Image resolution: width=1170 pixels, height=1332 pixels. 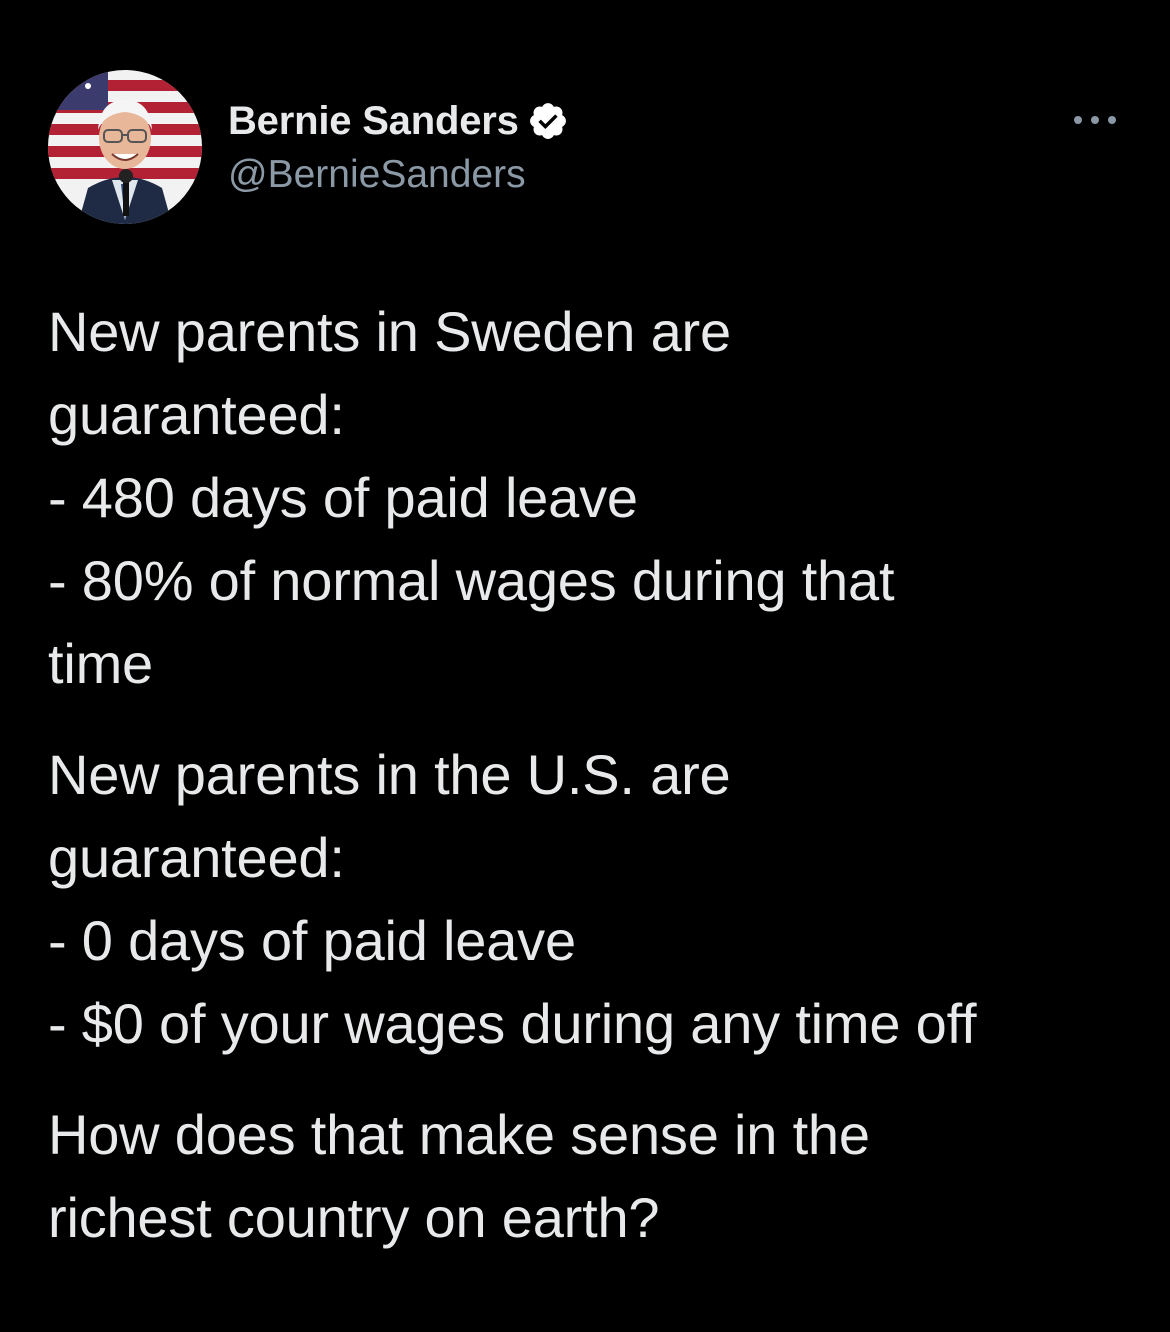 I want to click on tweet-line: - 80% of normal wages during that, so click(x=471, y=580).